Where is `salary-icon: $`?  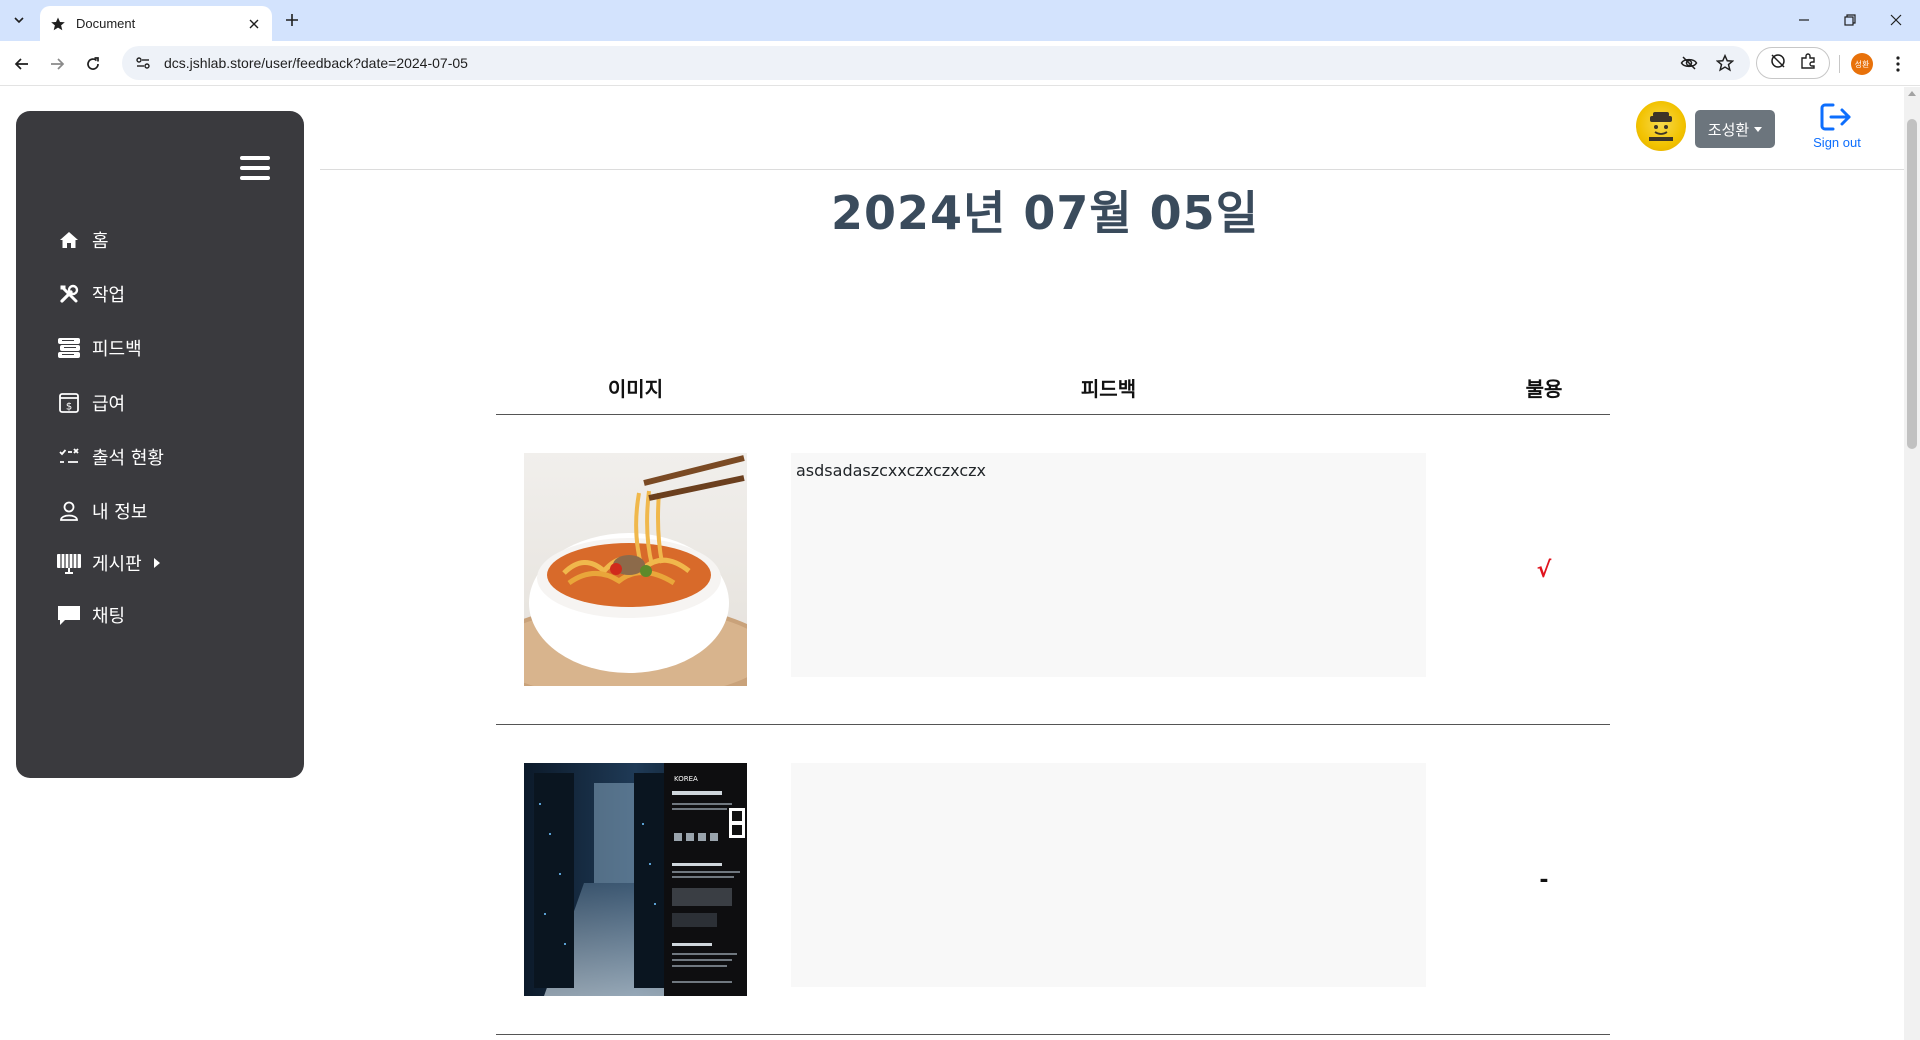 salary-icon: $ is located at coordinates (69, 403).